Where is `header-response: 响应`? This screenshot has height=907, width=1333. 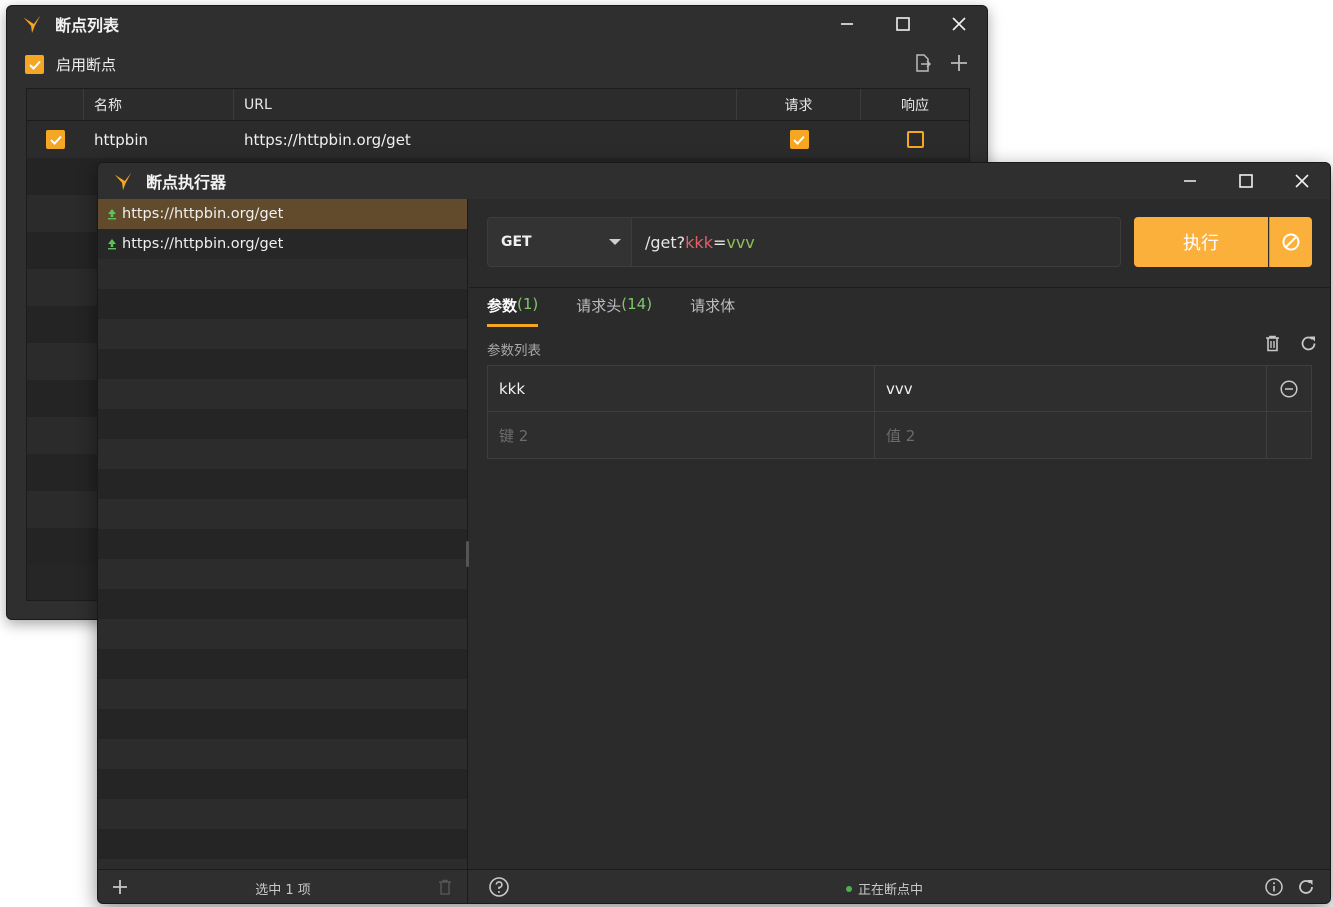
header-response: 响应 is located at coordinates (915, 104).